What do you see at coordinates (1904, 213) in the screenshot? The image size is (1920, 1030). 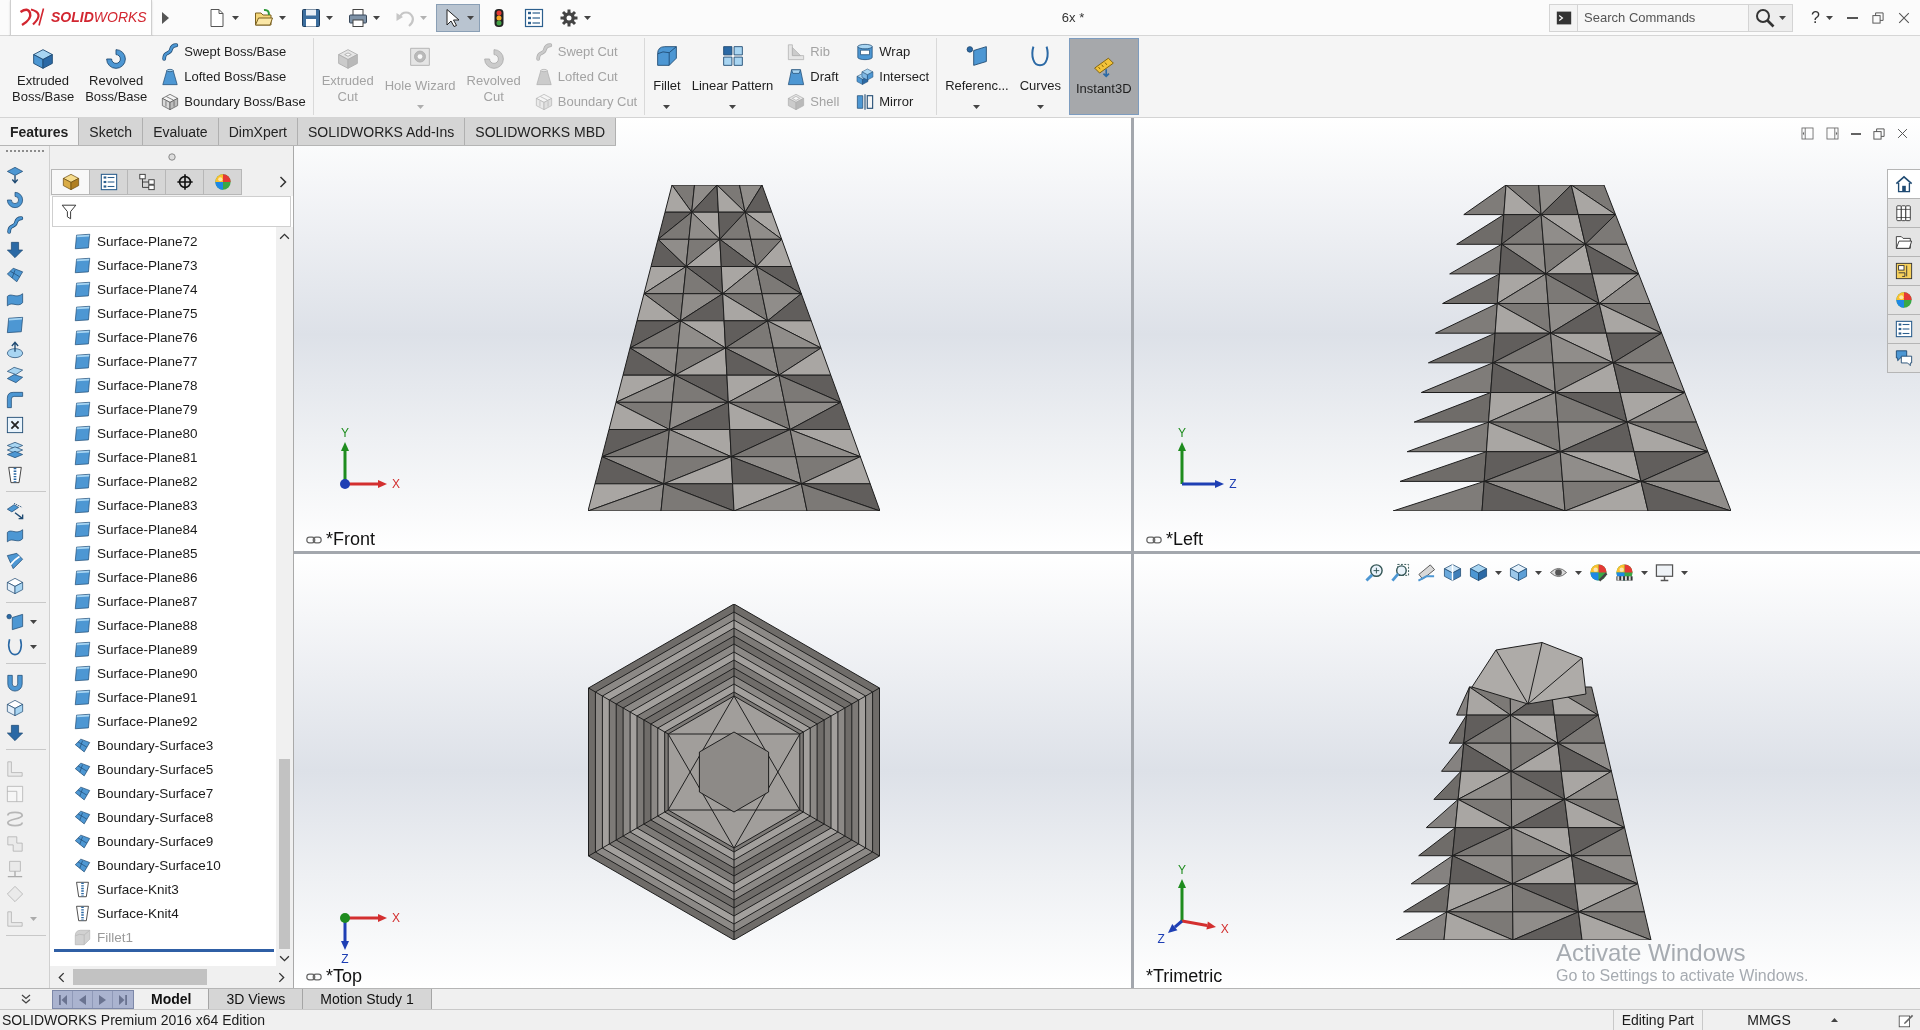 I see `books-icon` at bounding box center [1904, 213].